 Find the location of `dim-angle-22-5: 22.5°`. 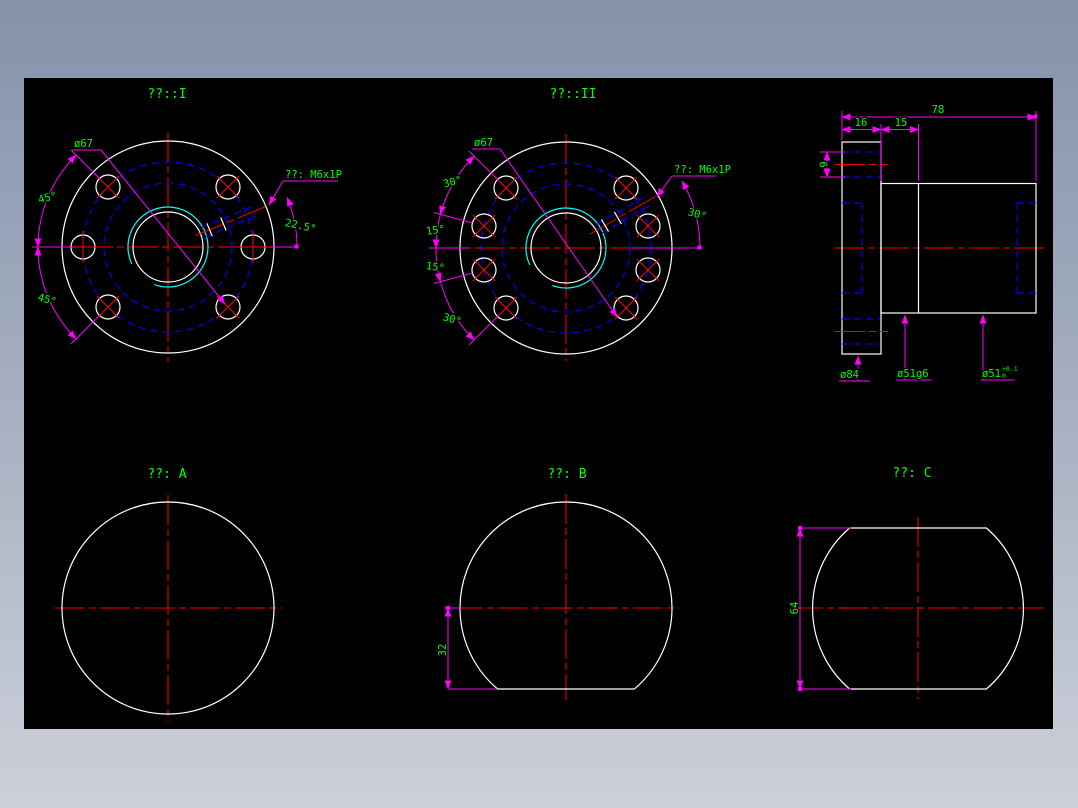

dim-angle-22-5: 22.5° is located at coordinates (294, 223).